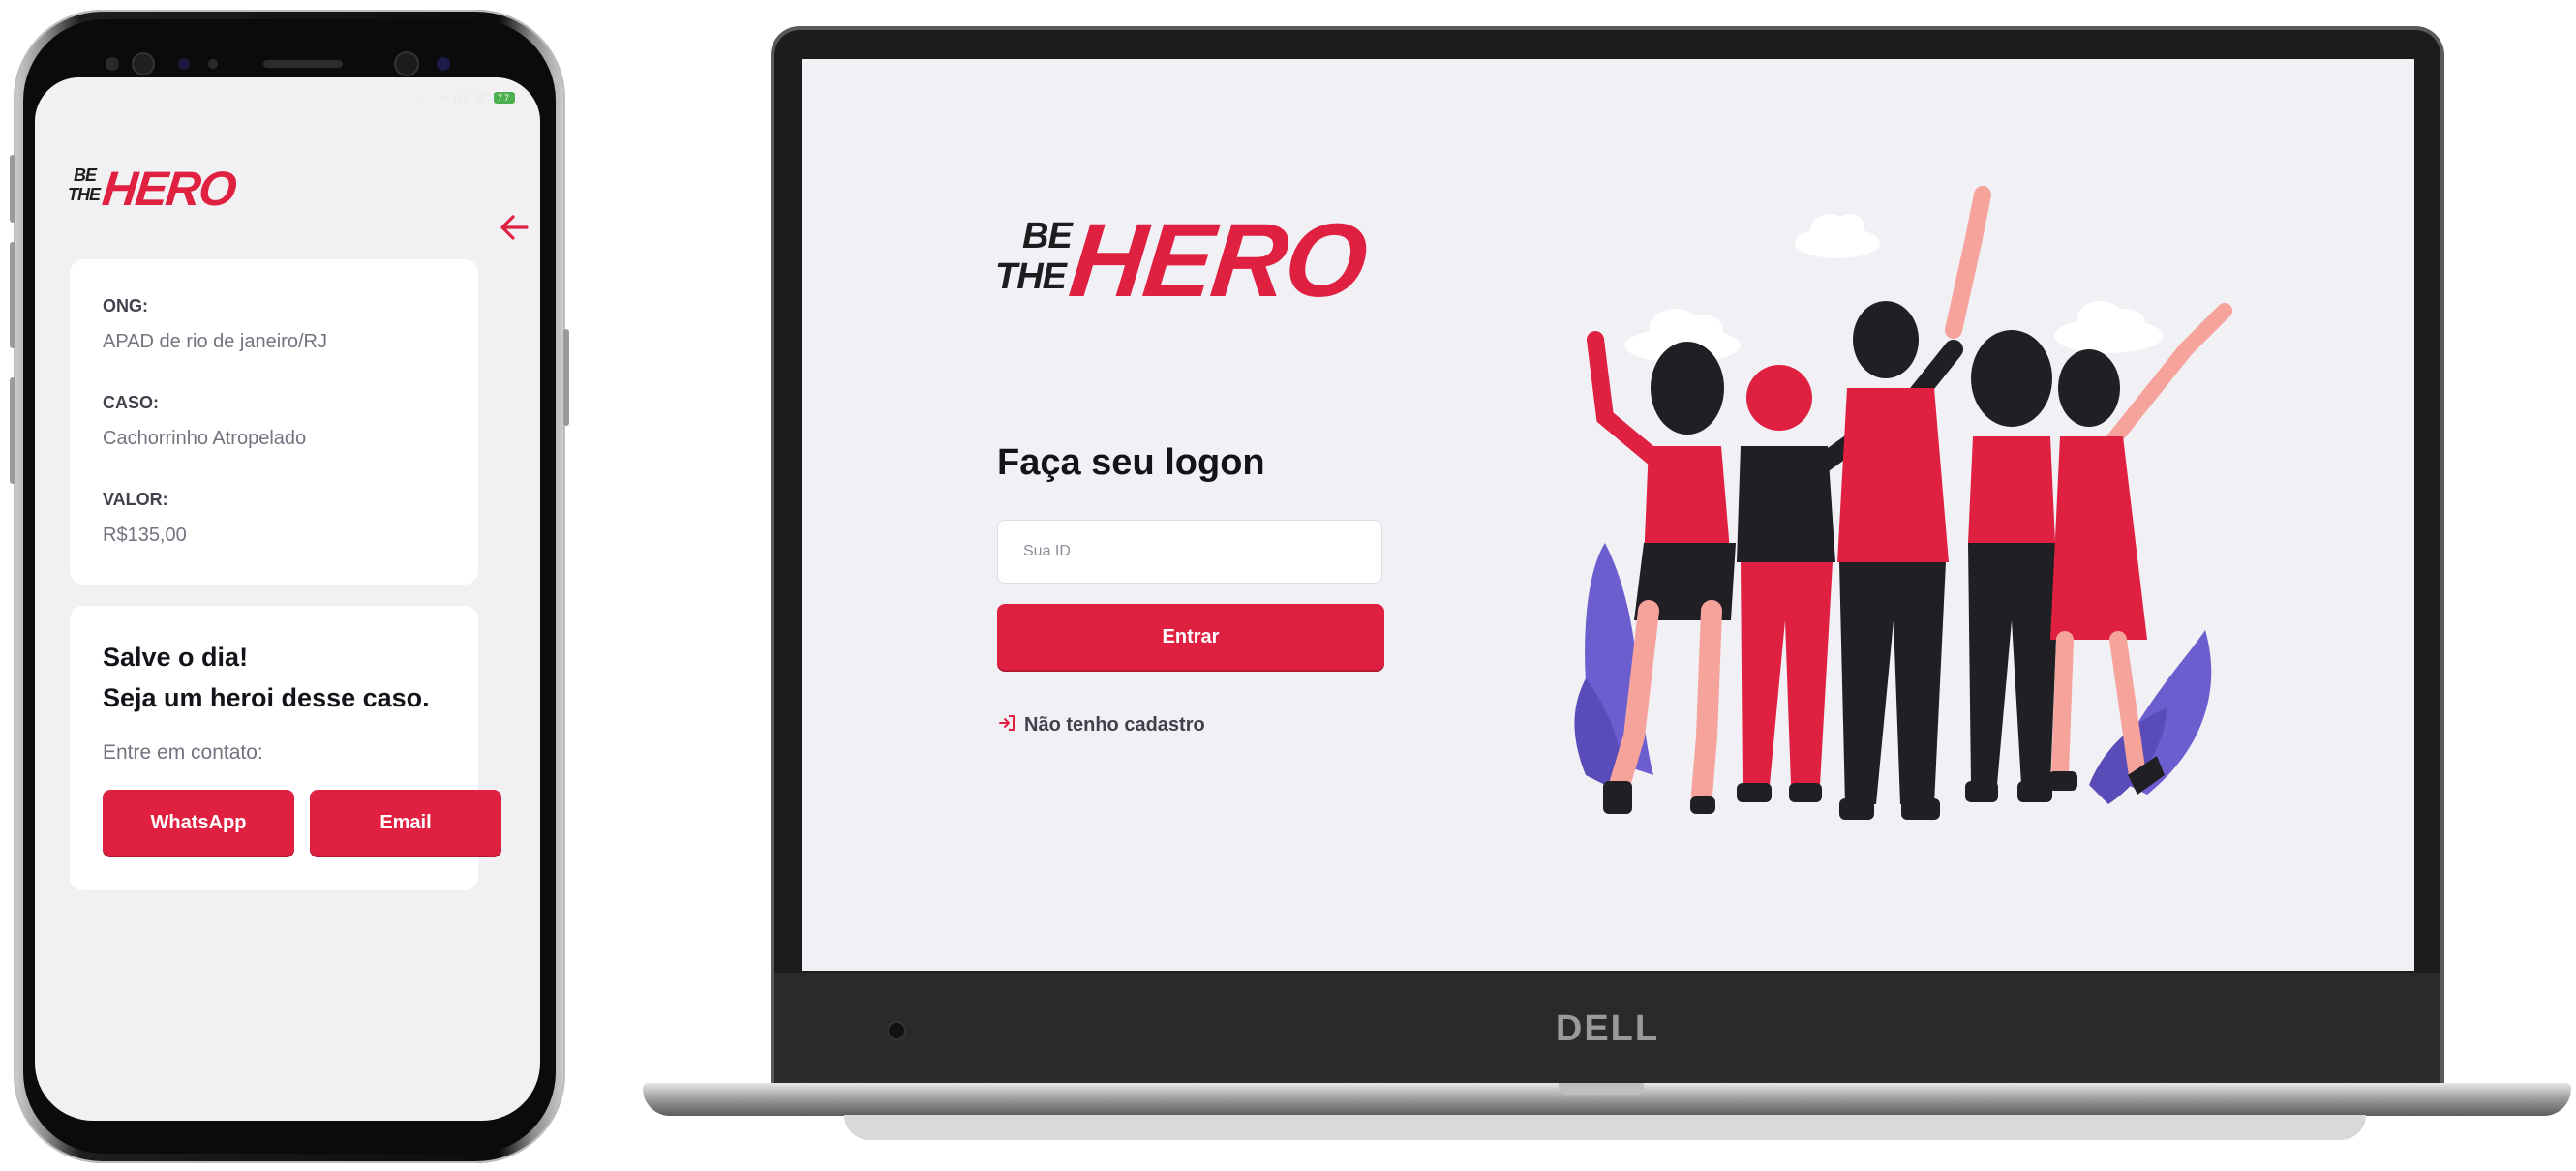 This screenshot has height=1171, width=2576. What do you see at coordinates (176, 657) in the screenshot?
I see `contact-title-line1: Salve o dia!` at bounding box center [176, 657].